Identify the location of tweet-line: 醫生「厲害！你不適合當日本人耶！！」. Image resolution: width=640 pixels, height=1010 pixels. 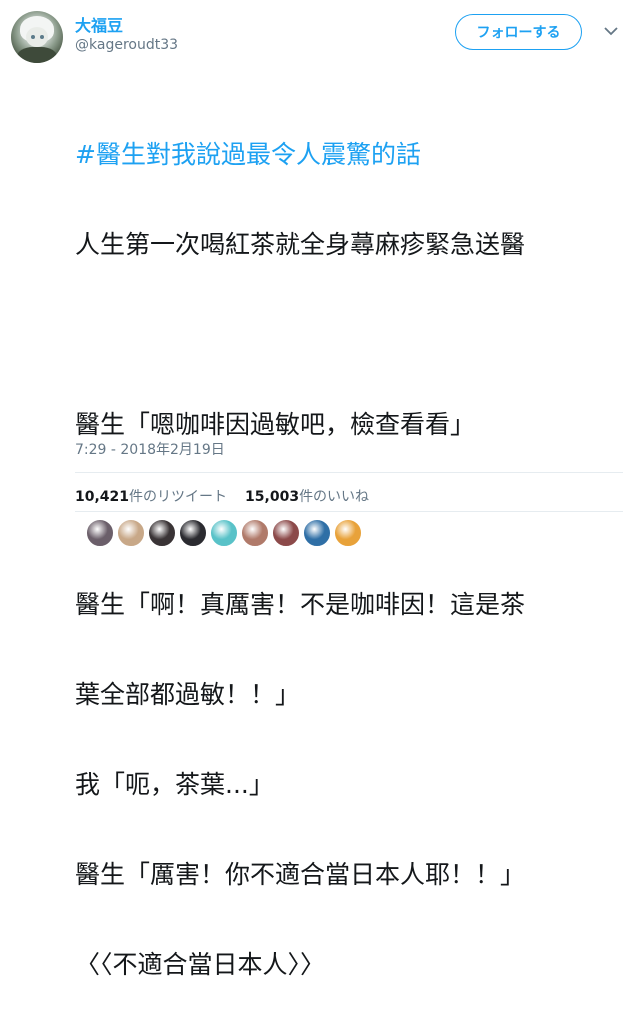
(300, 874).